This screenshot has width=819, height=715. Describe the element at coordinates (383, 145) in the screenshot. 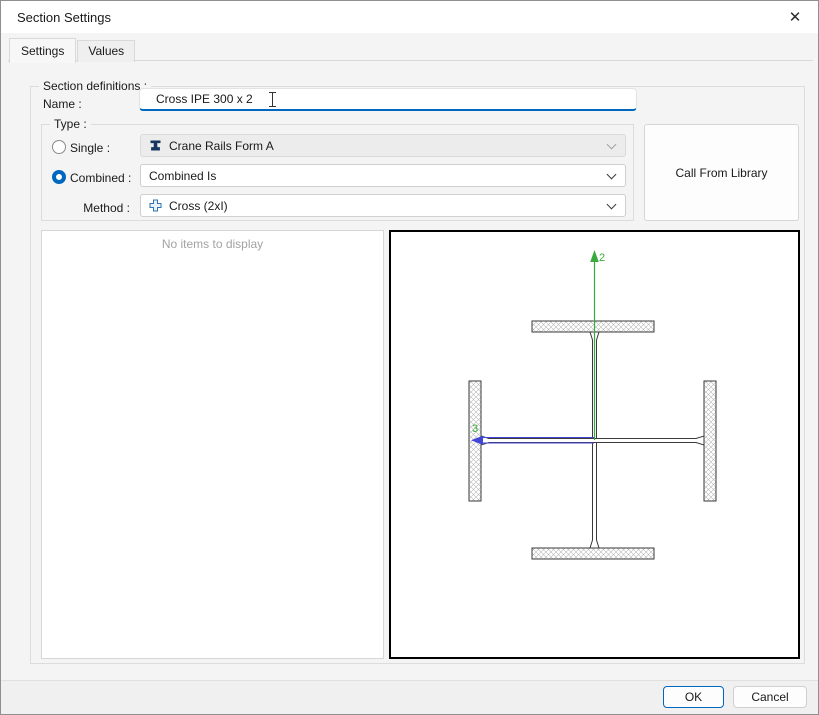

I see `single-type-dropdown: Crane Rails Form A` at that location.